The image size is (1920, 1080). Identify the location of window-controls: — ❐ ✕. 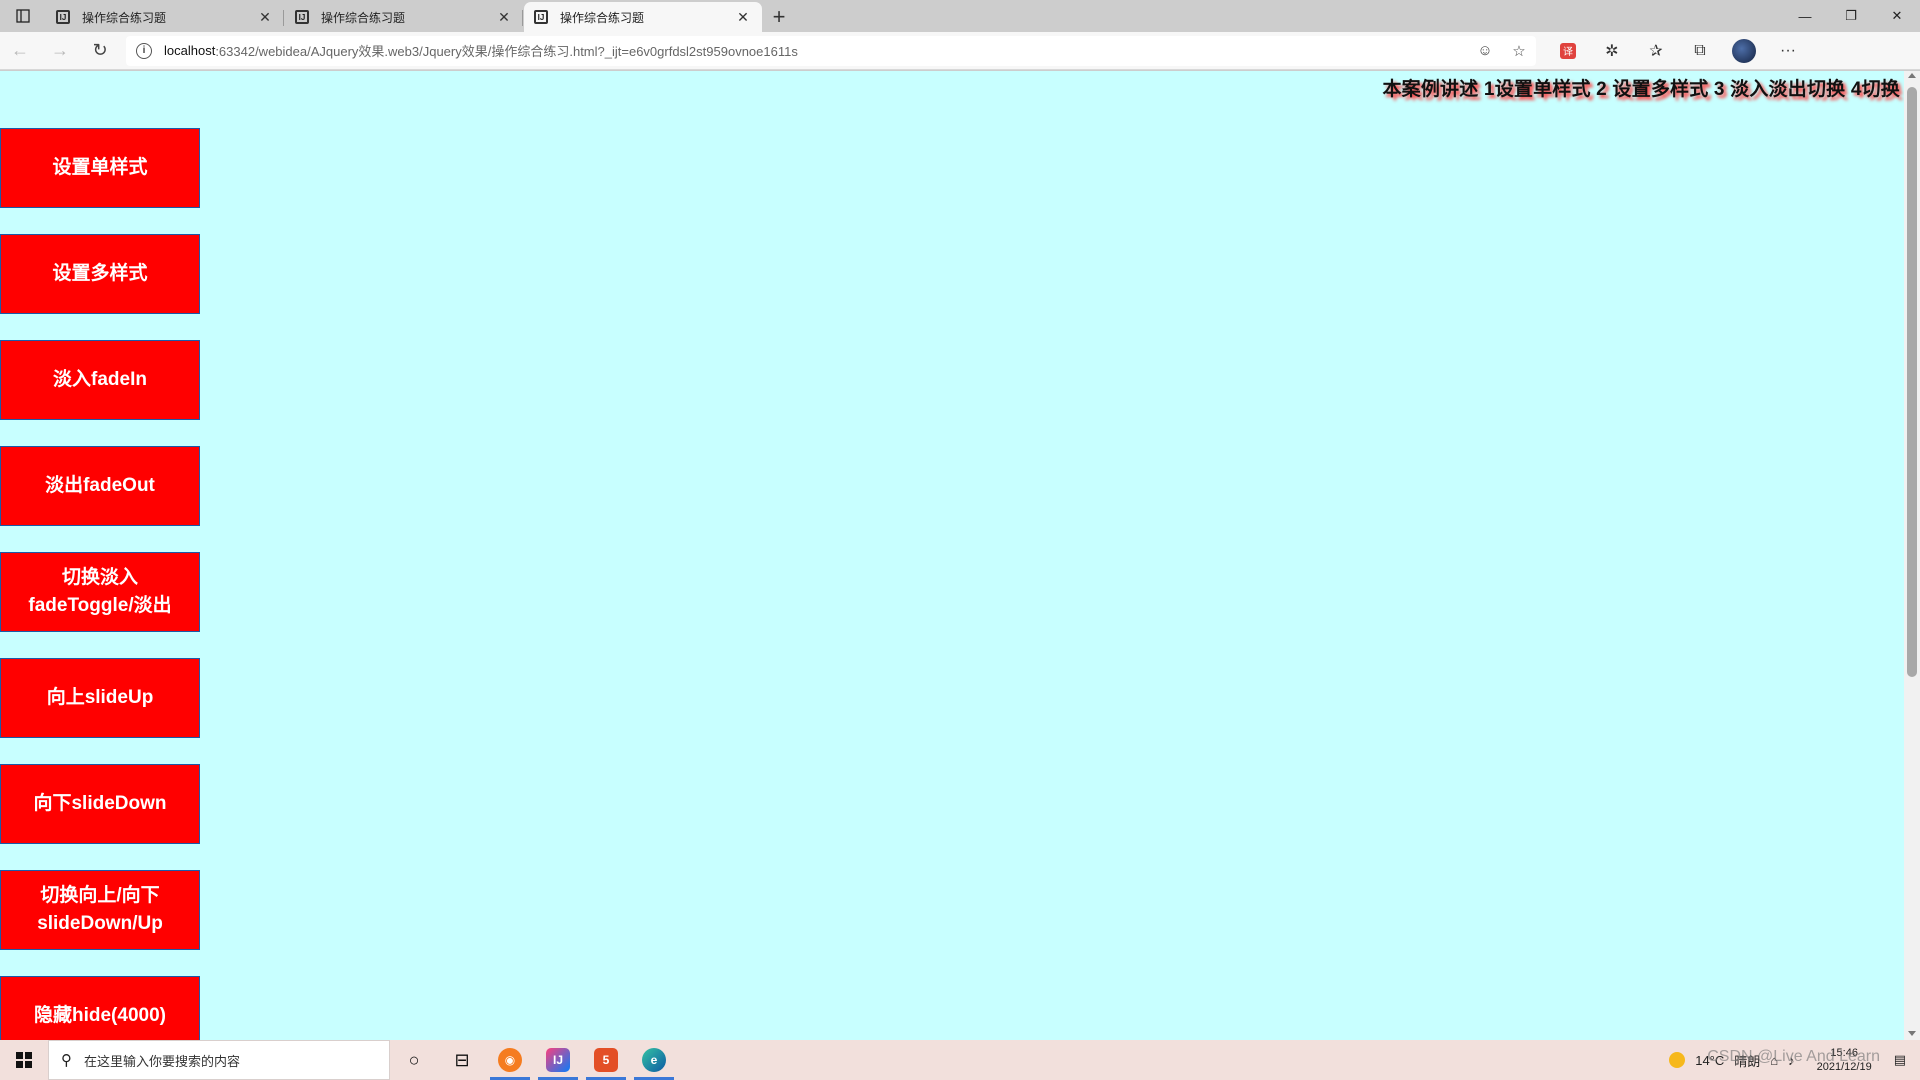
(1851, 16).